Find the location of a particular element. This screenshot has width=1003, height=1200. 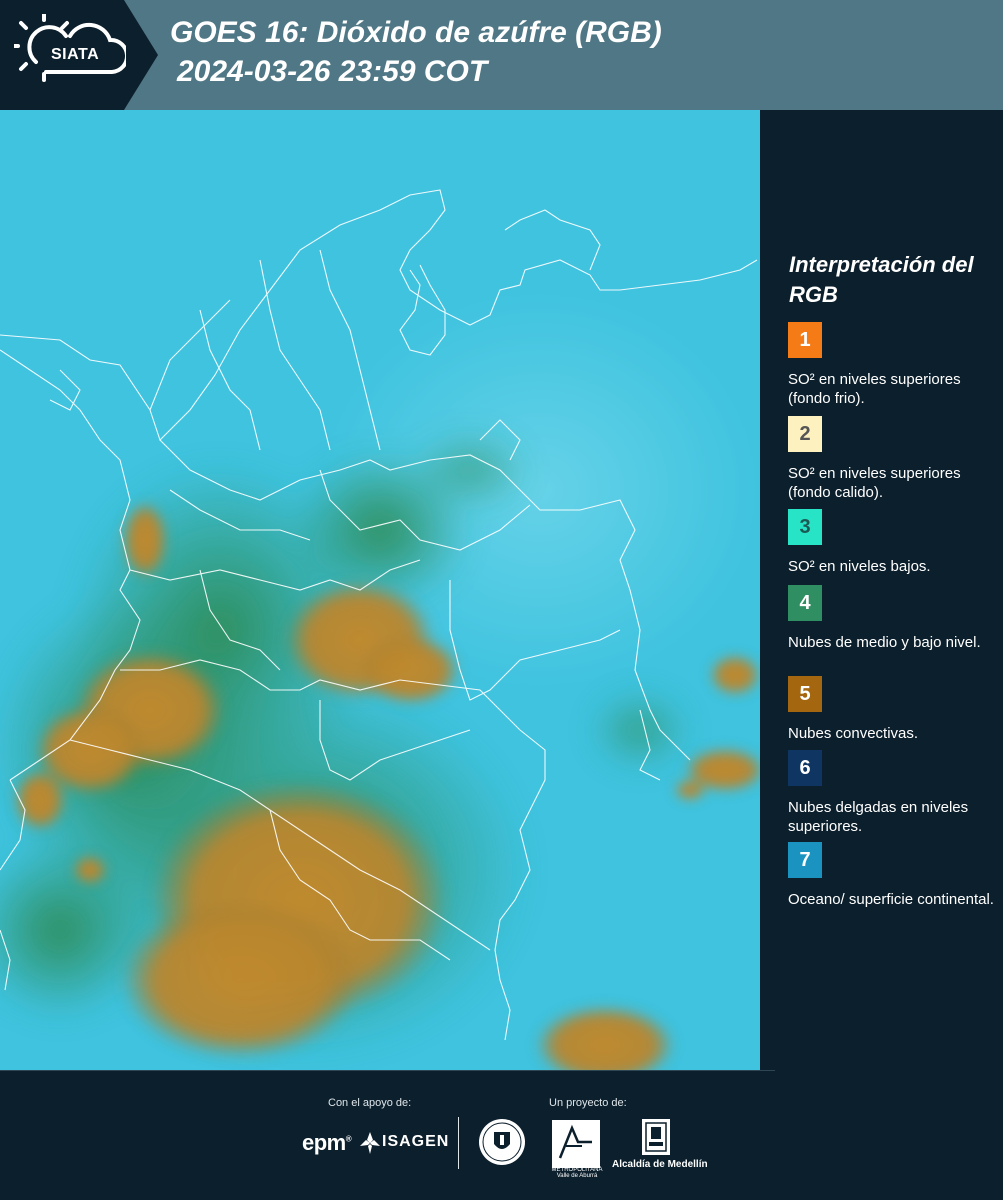

legend-label-4: Nubes de medio y bajo nivel. is located at coordinates (884, 642).